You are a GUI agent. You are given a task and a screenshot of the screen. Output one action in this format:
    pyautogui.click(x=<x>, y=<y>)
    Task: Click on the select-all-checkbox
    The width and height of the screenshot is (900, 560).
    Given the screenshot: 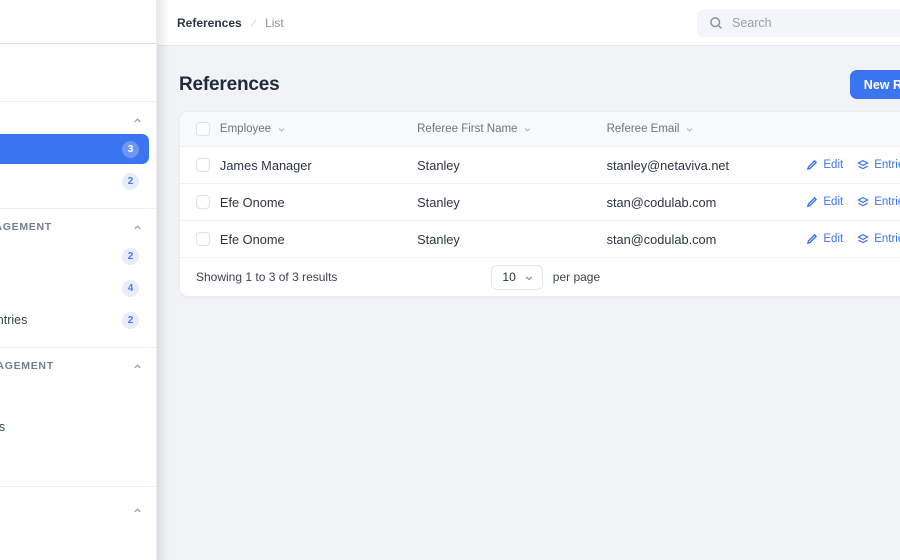 What is the action you would take?
    pyautogui.click(x=203, y=129)
    